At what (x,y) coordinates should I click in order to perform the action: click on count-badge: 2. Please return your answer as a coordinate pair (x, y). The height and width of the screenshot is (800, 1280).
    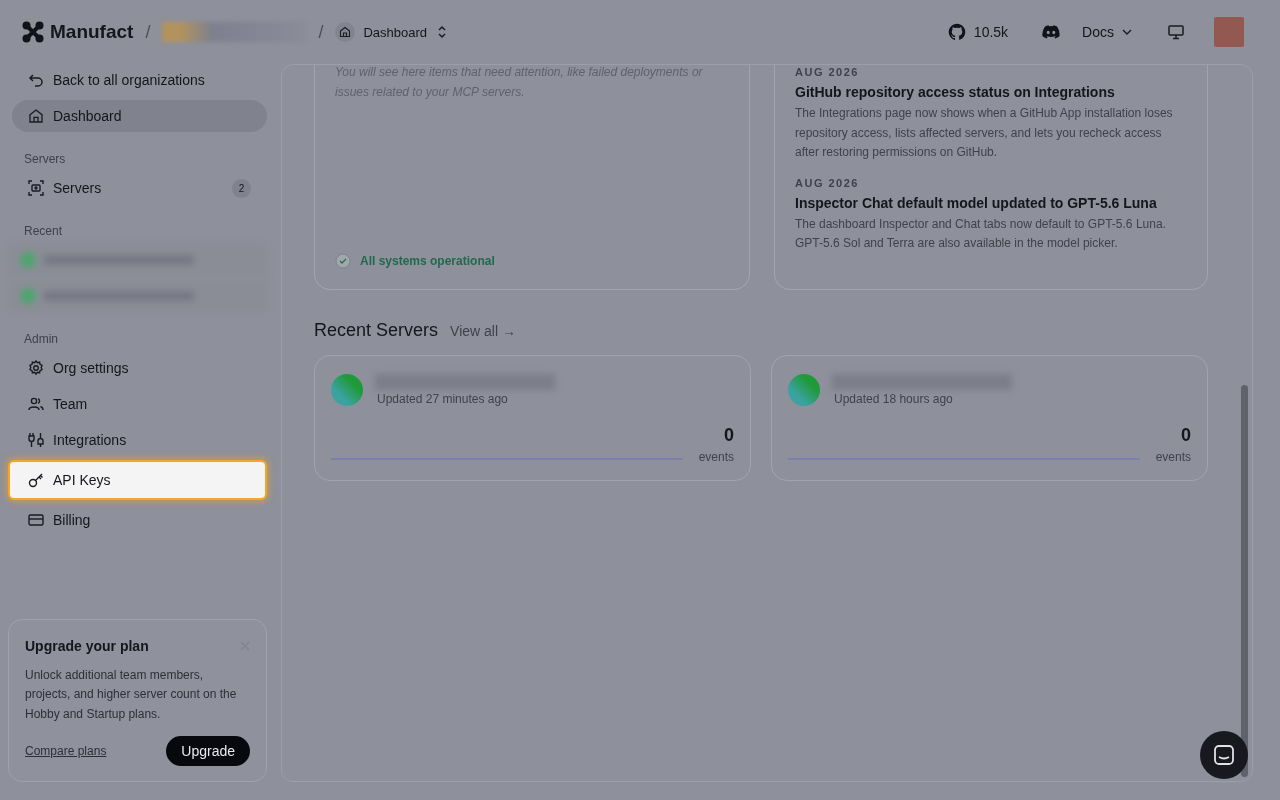
    Looking at the image, I should click on (241, 188).